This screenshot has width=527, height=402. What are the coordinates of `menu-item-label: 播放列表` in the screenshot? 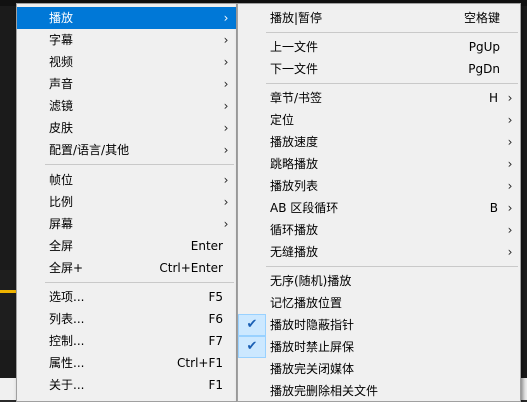 It's located at (294, 186).